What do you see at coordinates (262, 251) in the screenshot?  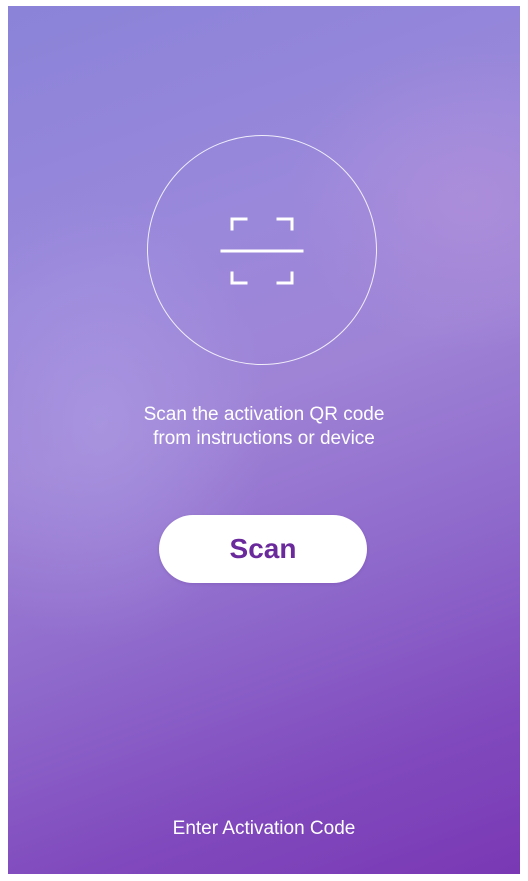 I see `qr-scan-icon` at bounding box center [262, 251].